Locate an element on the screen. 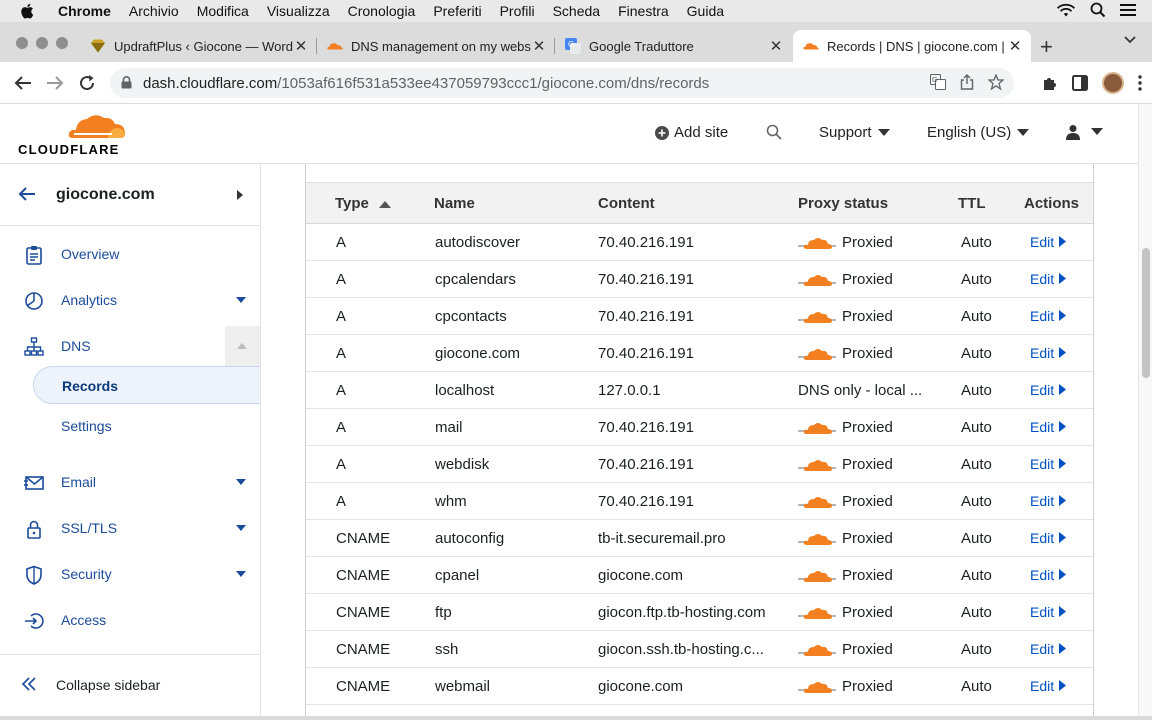 The image size is (1152, 720). sidebar-subitem-records: Records is located at coordinates (146, 385).